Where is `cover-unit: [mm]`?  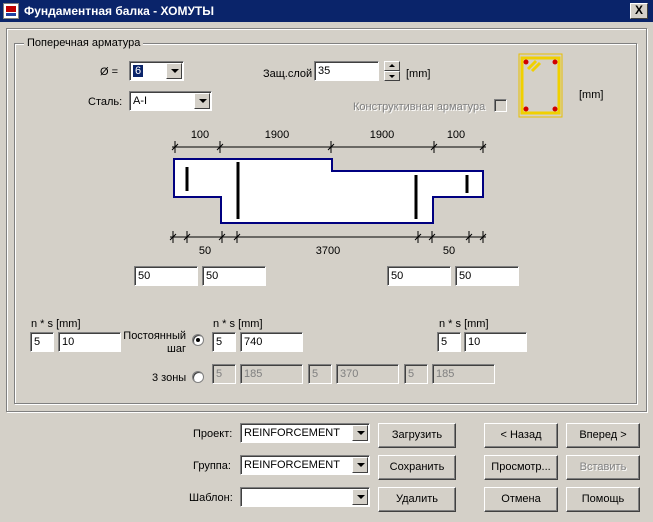 cover-unit: [mm] is located at coordinates (418, 74).